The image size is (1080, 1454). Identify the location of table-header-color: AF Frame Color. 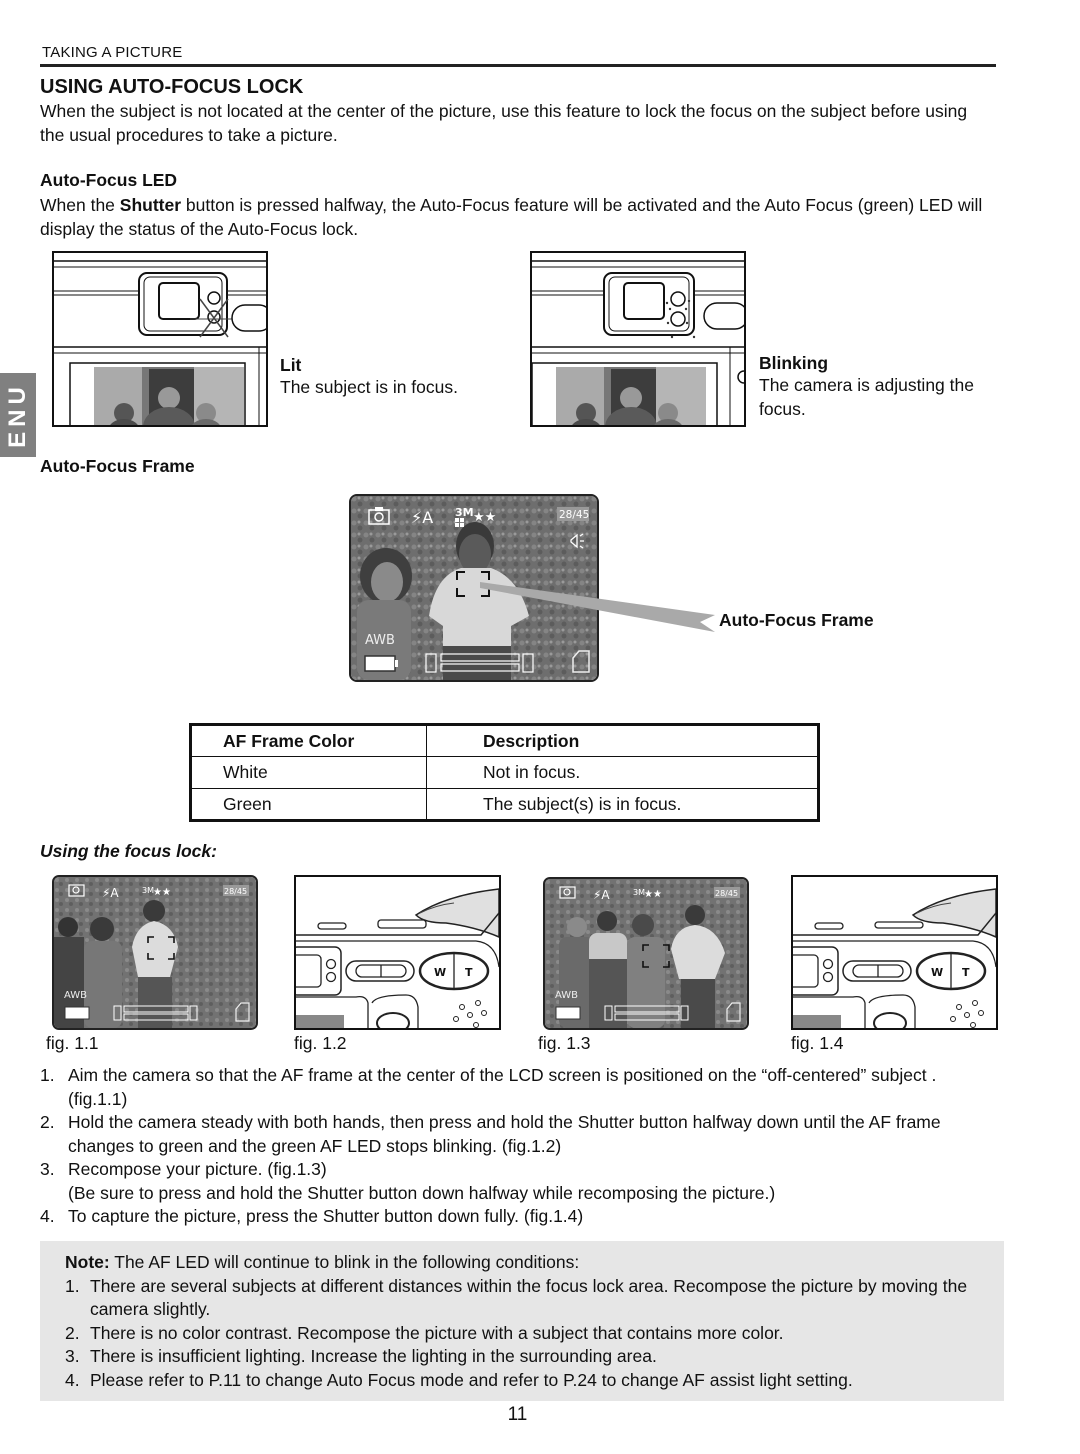
(308, 740).